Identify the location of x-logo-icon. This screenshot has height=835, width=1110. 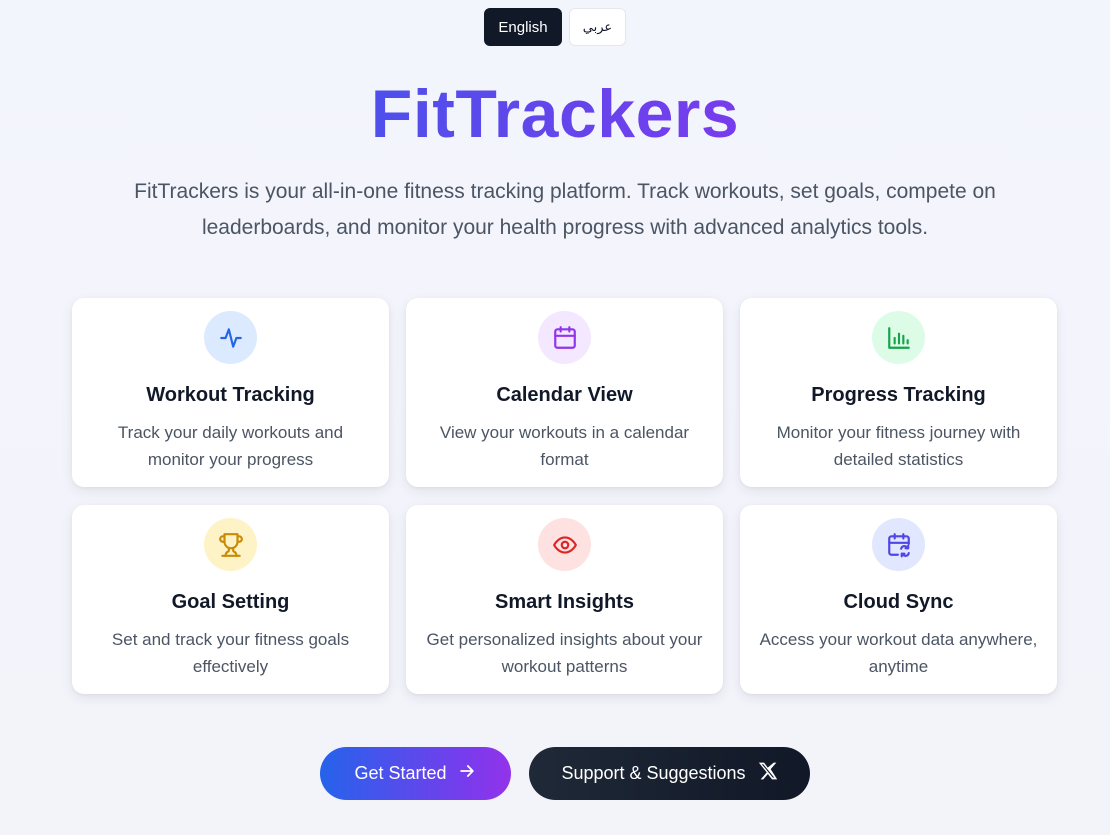
(768, 773).